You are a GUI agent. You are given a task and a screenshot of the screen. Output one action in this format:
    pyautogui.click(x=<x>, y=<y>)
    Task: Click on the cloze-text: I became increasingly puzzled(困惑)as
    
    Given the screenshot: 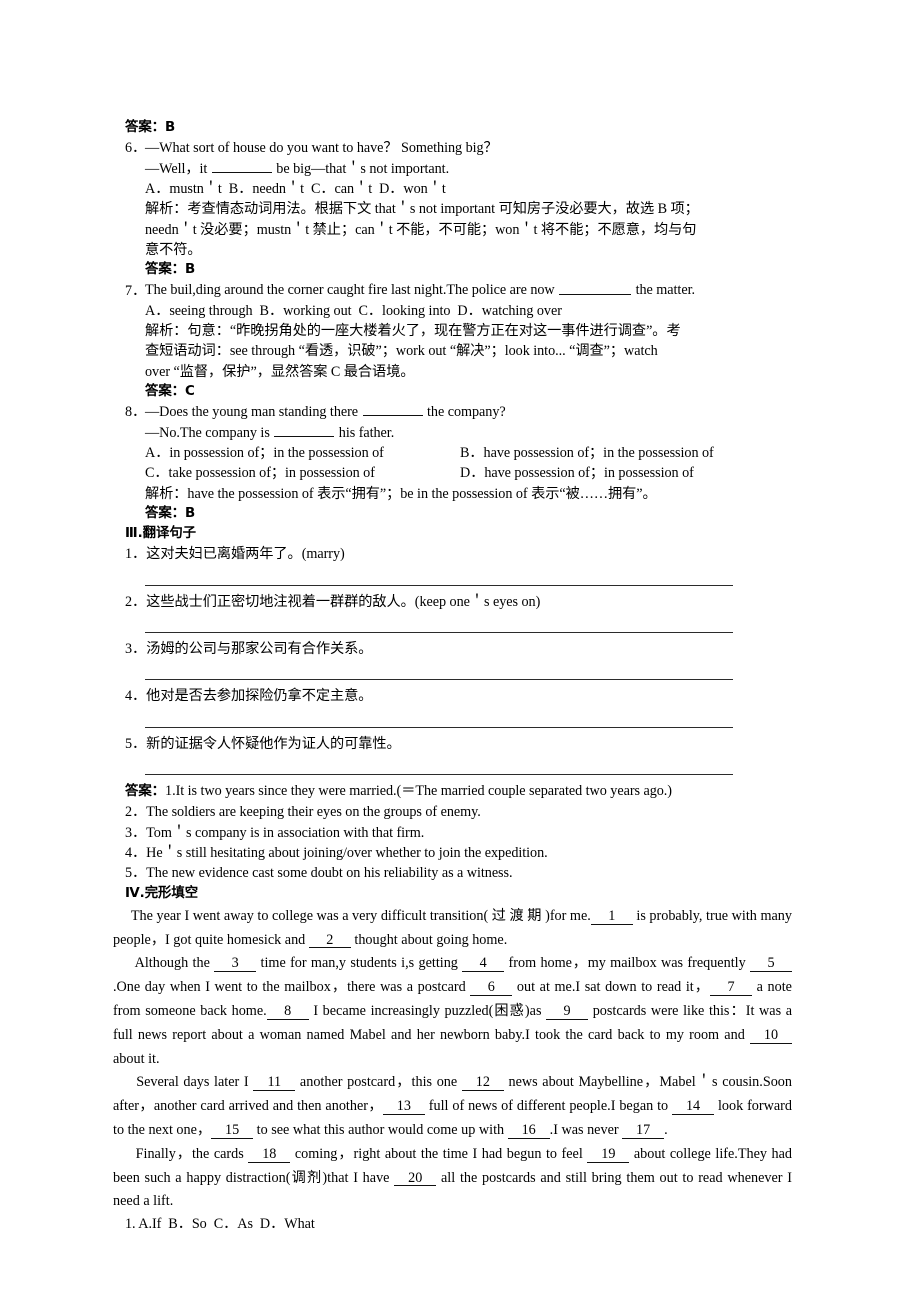 What is the action you would take?
    pyautogui.click(x=427, y=1010)
    